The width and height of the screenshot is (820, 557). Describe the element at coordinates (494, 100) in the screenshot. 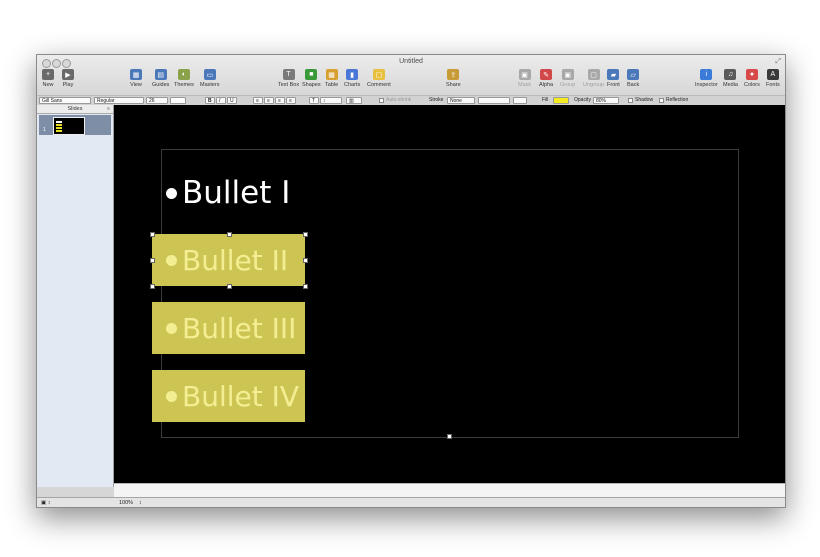

I see `stroke-line-select` at that location.